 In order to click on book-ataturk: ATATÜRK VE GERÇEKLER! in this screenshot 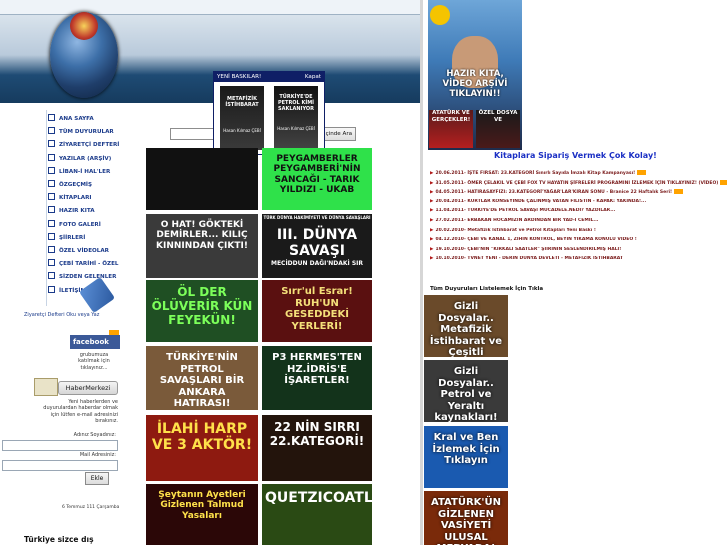, I will do `click(451, 129)`.